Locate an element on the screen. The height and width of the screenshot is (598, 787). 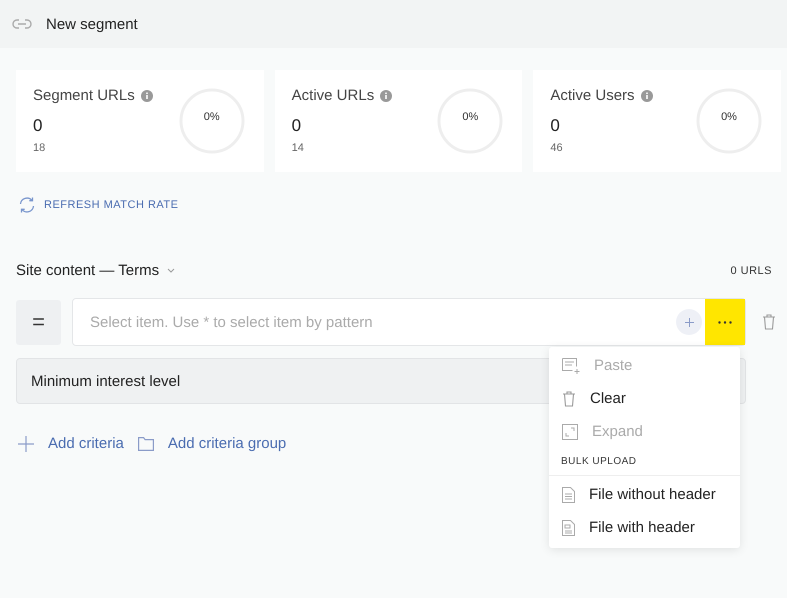
link-icon is located at coordinates (22, 24).